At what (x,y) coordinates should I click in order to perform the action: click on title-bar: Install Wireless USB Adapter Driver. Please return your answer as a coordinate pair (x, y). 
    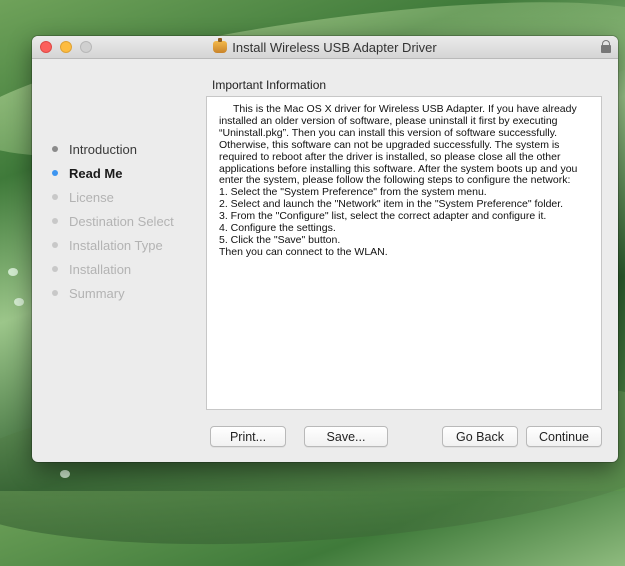
    Looking at the image, I should click on (325, 47).